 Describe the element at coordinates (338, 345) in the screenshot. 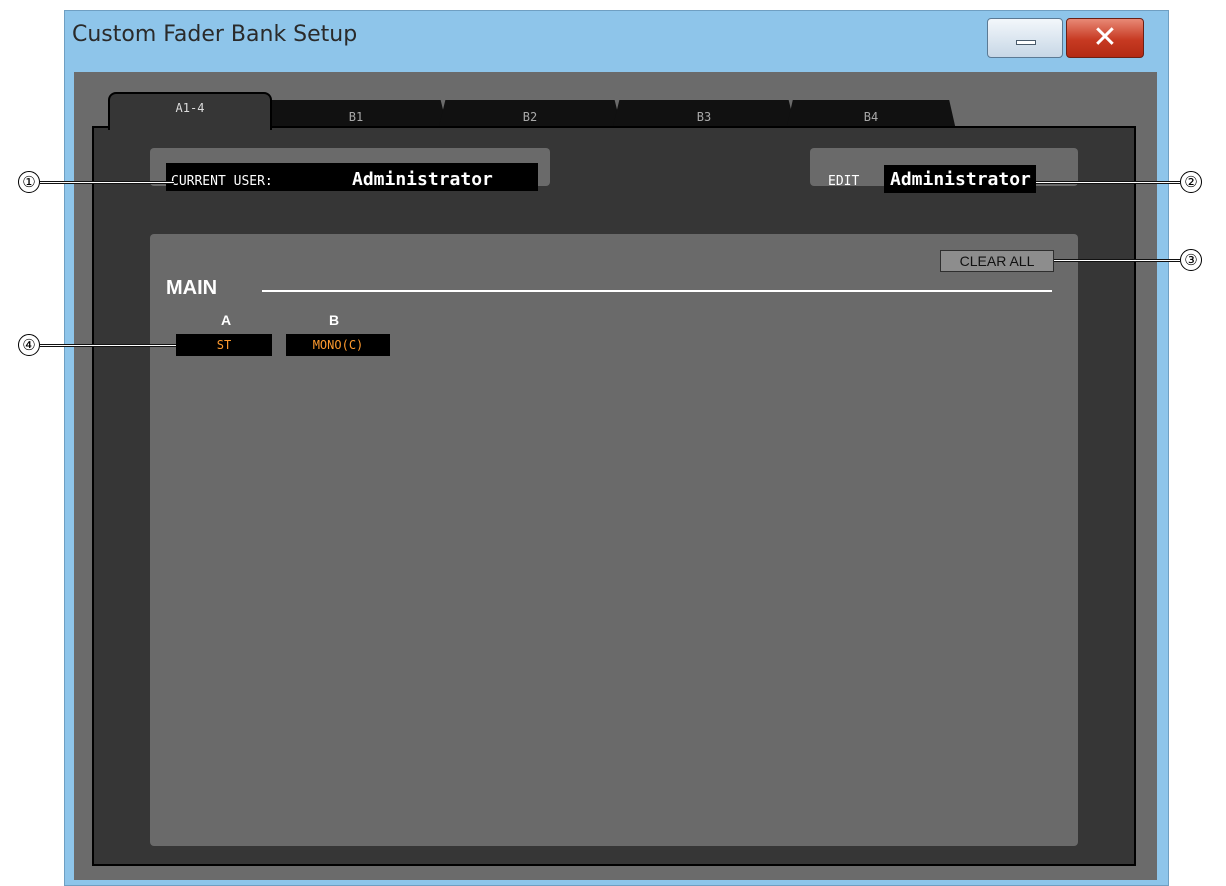

I see `channel-button-b: MONO(C)` at that location.